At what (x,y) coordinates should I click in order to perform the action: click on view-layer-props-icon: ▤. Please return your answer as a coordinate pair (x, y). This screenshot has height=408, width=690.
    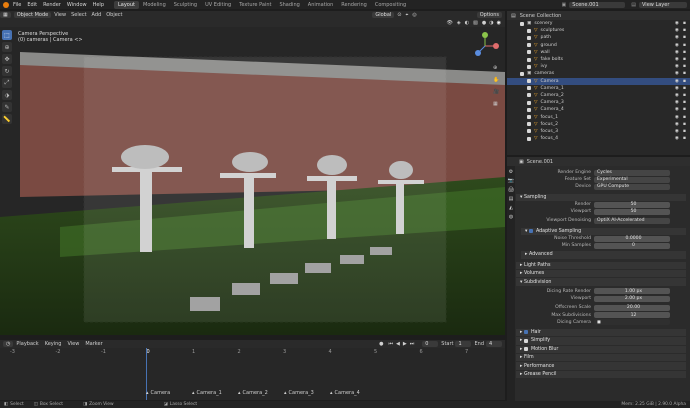
    Looking at the image, I should click on (511, 199).